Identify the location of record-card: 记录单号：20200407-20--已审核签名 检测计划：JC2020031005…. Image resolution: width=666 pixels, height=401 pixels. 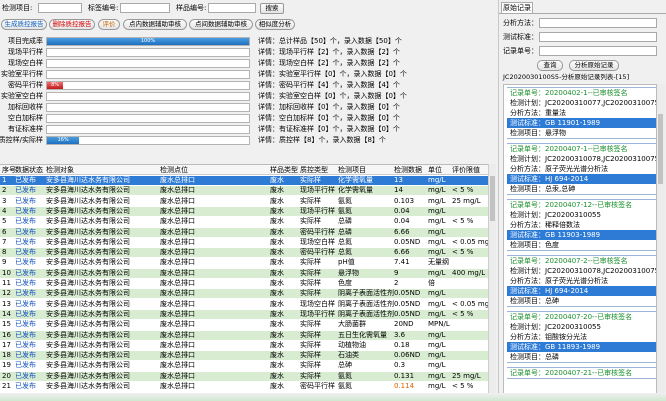
(581, 337).